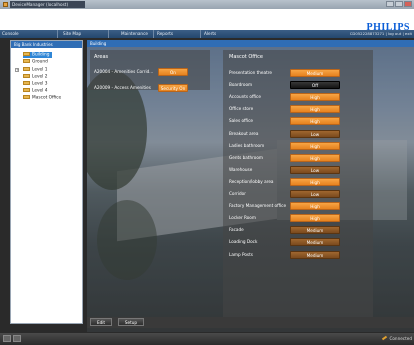 This screenshot has width=414, height=345. What do you see at coordinates (236, 230) in the screenshot?
I see `office-row-label: Facade` at bounding box center [236, 230].